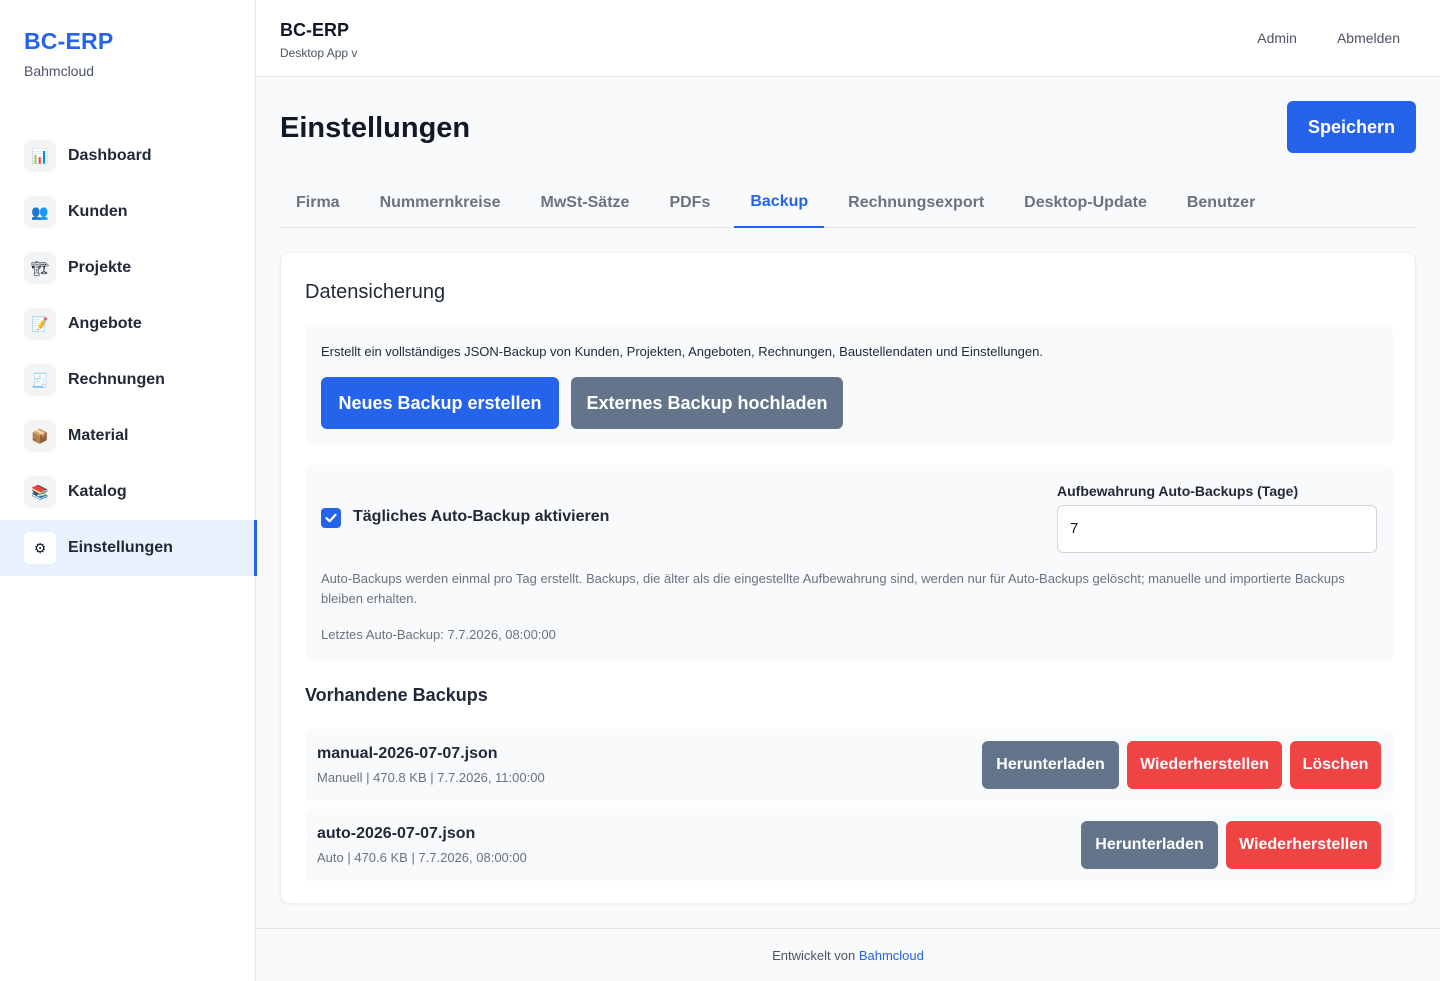  Describe the element at coordinates (396, 695) in the screenshot. I see `existing-backups-title: Vorhandene Backups` at that location.